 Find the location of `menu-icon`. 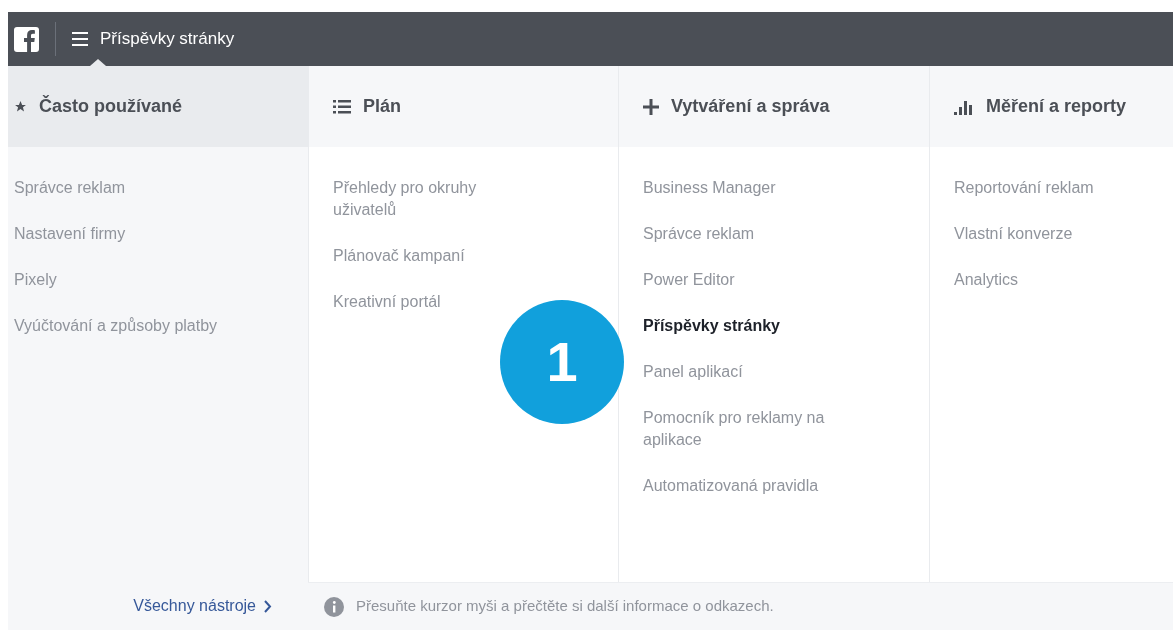

menu-icon is located at coordinates (80, 39).